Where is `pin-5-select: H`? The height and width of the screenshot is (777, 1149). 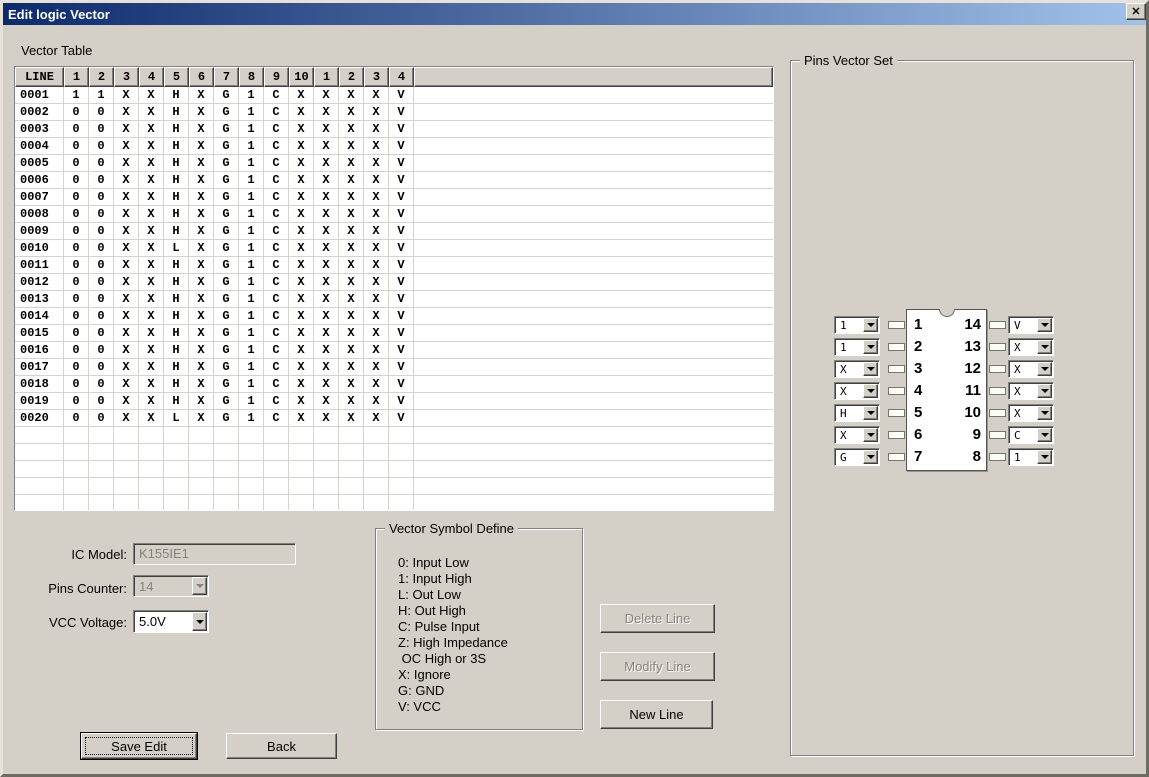 pin-5-select: H is located at coordinates (857, 413).